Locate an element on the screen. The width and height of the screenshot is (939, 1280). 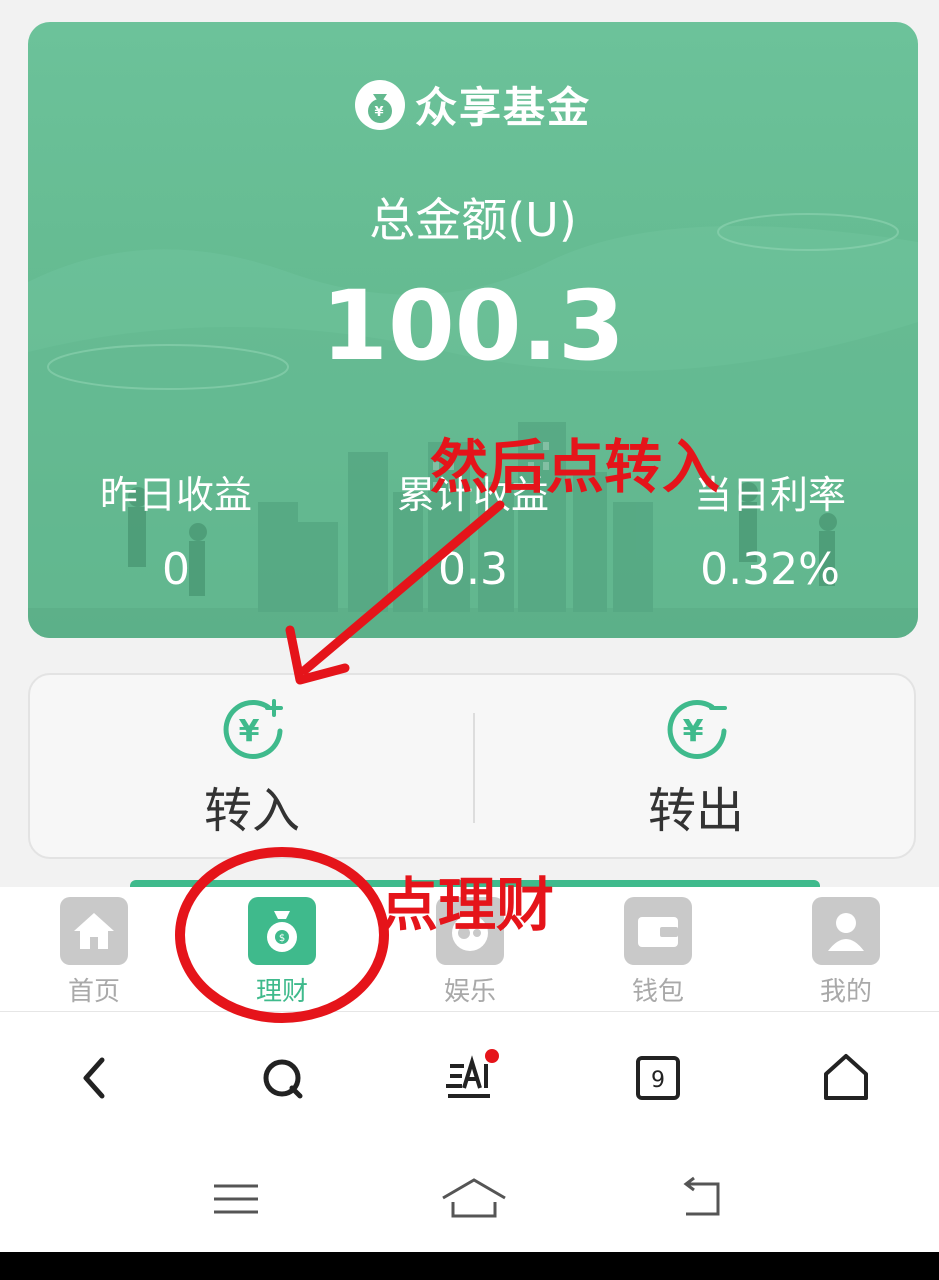
system-back-button is located at coordinates (702, 1202).